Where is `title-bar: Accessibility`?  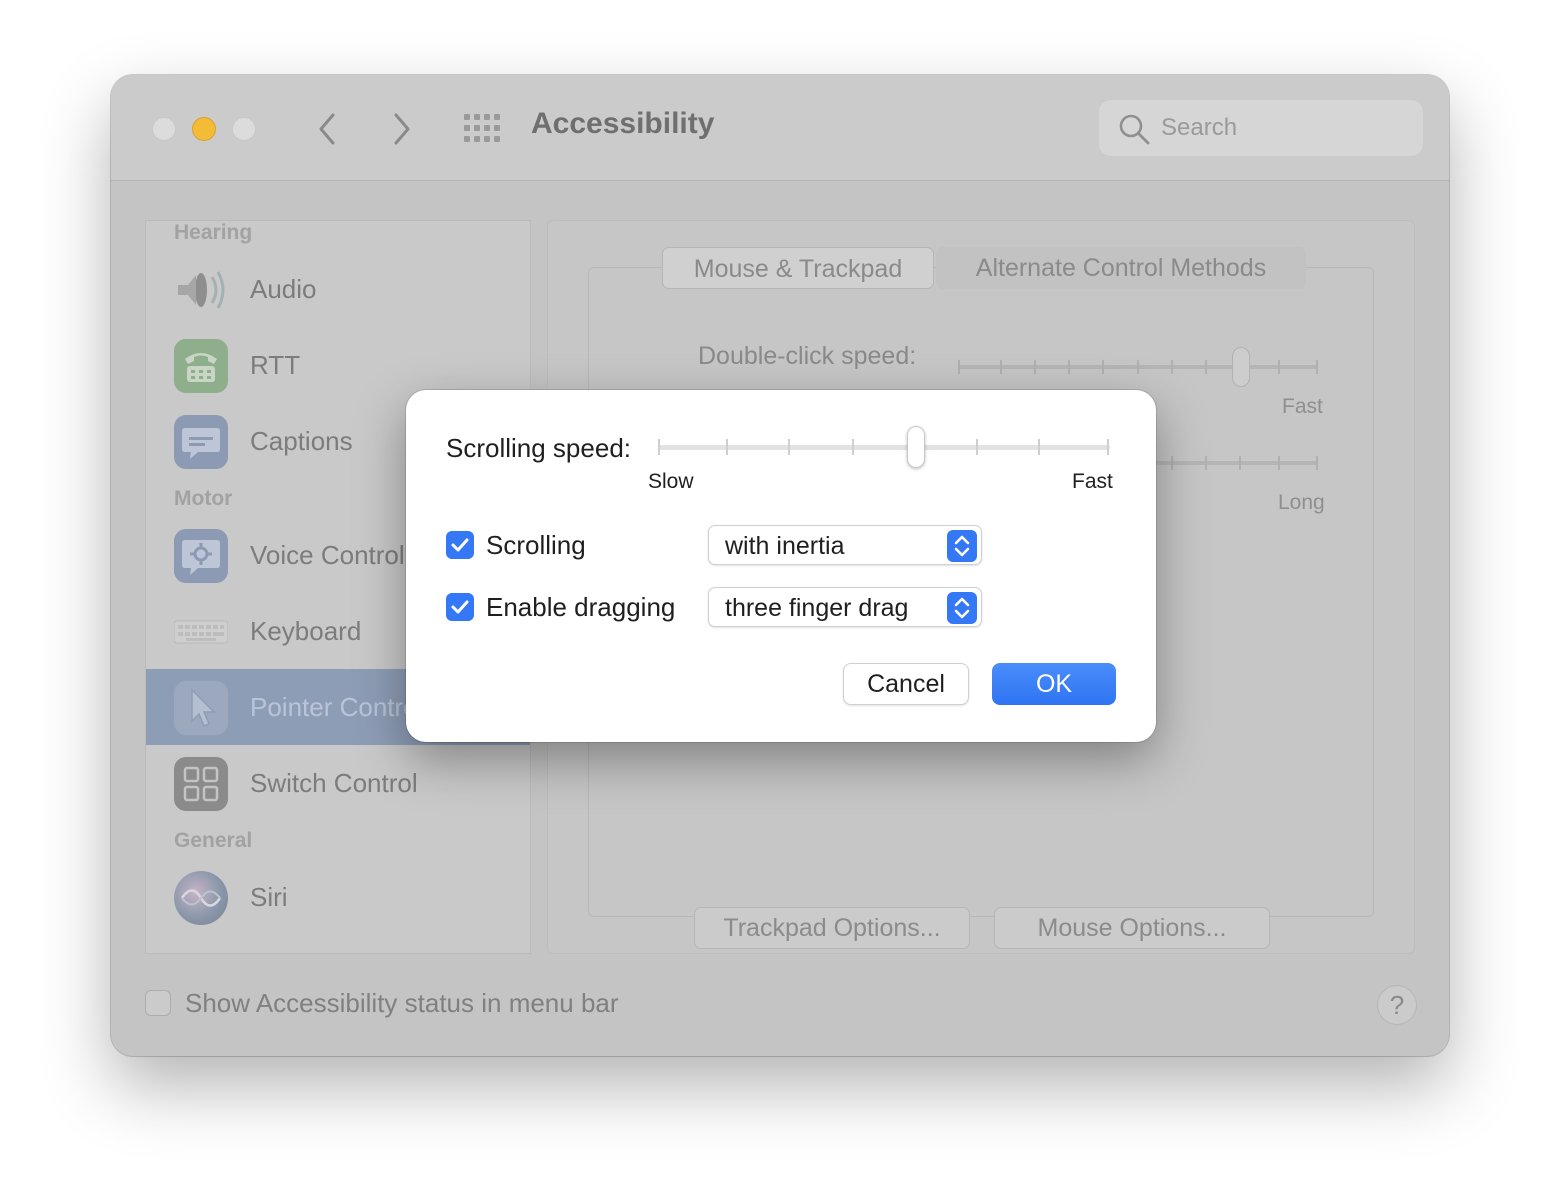 title-bar: Accessibility is located at coordinates (780, 128).